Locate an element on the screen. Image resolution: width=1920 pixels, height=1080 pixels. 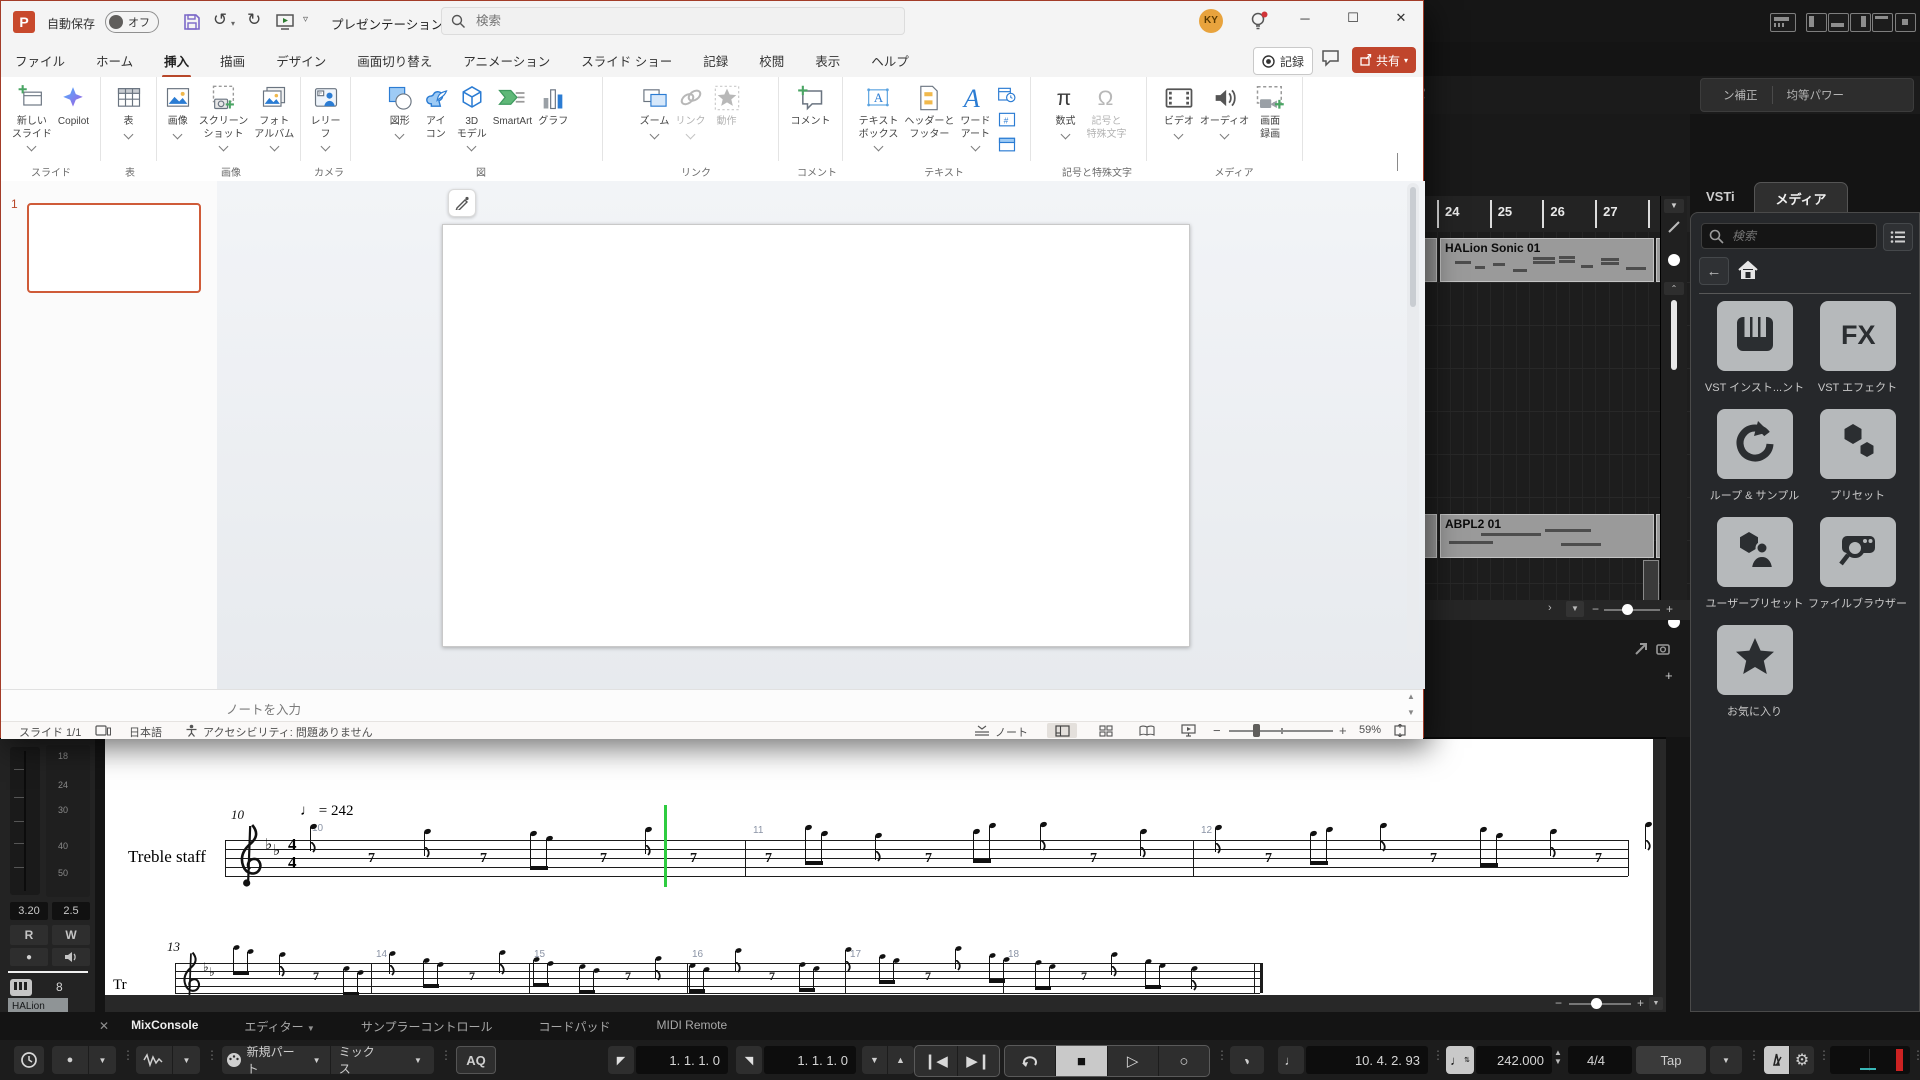
tempo-dropdown-icon: ▼ is located at coordinates (1726, 1060).